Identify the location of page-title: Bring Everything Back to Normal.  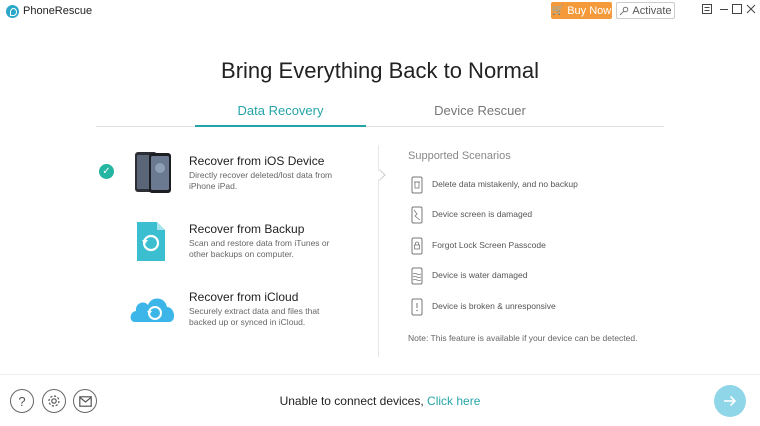
(380, 70).